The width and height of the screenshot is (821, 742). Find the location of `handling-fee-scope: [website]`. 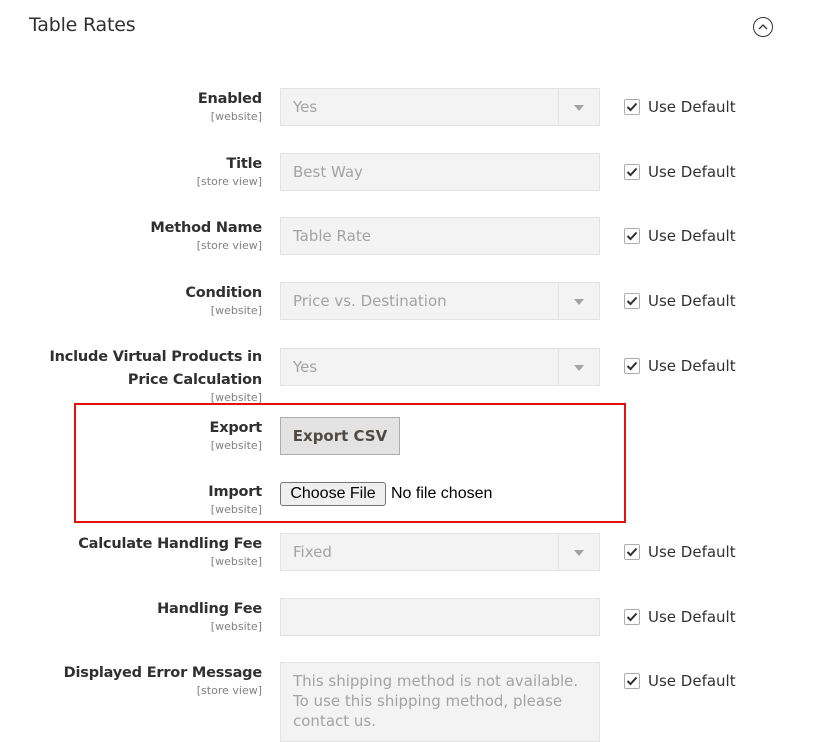

handling-fee-scope: [website] is located at coordinates (236, 626).